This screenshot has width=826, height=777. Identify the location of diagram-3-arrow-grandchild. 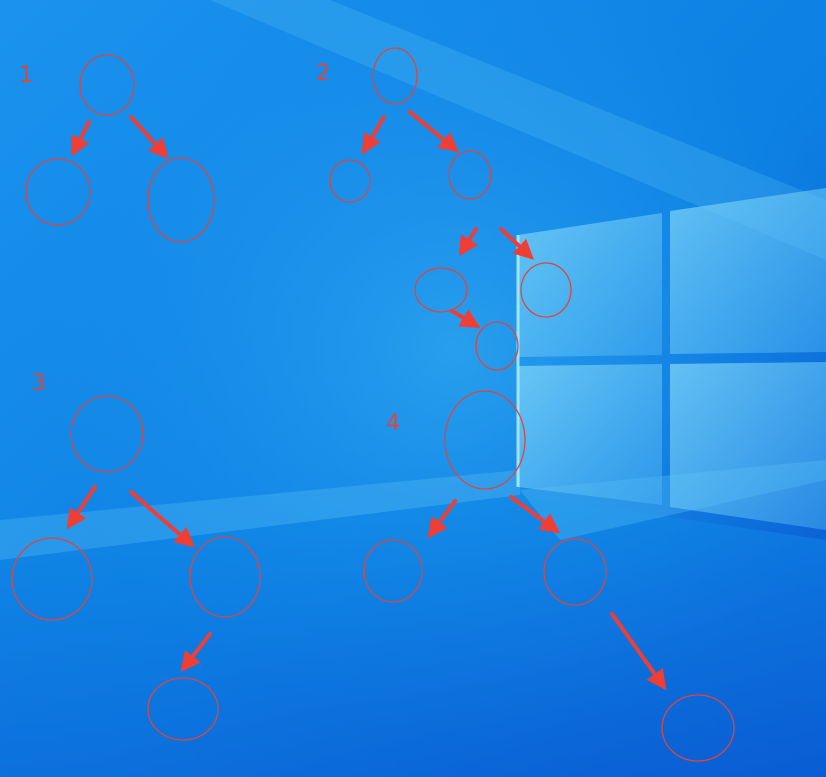
(196, 652).